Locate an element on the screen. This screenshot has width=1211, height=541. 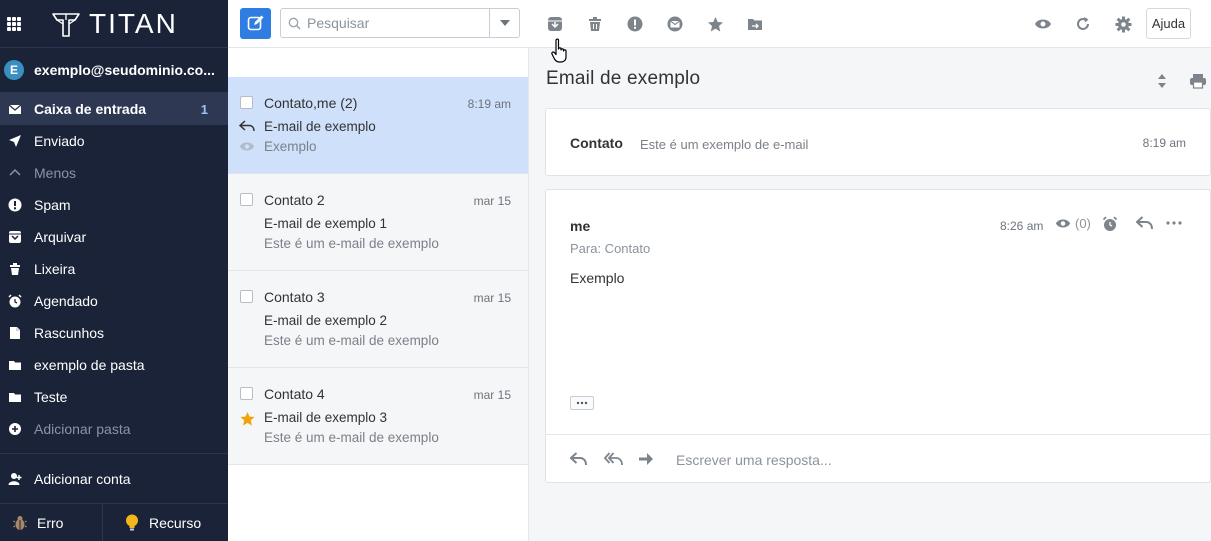
feature-request-button: Recurso is located at coordinates (165, 522).